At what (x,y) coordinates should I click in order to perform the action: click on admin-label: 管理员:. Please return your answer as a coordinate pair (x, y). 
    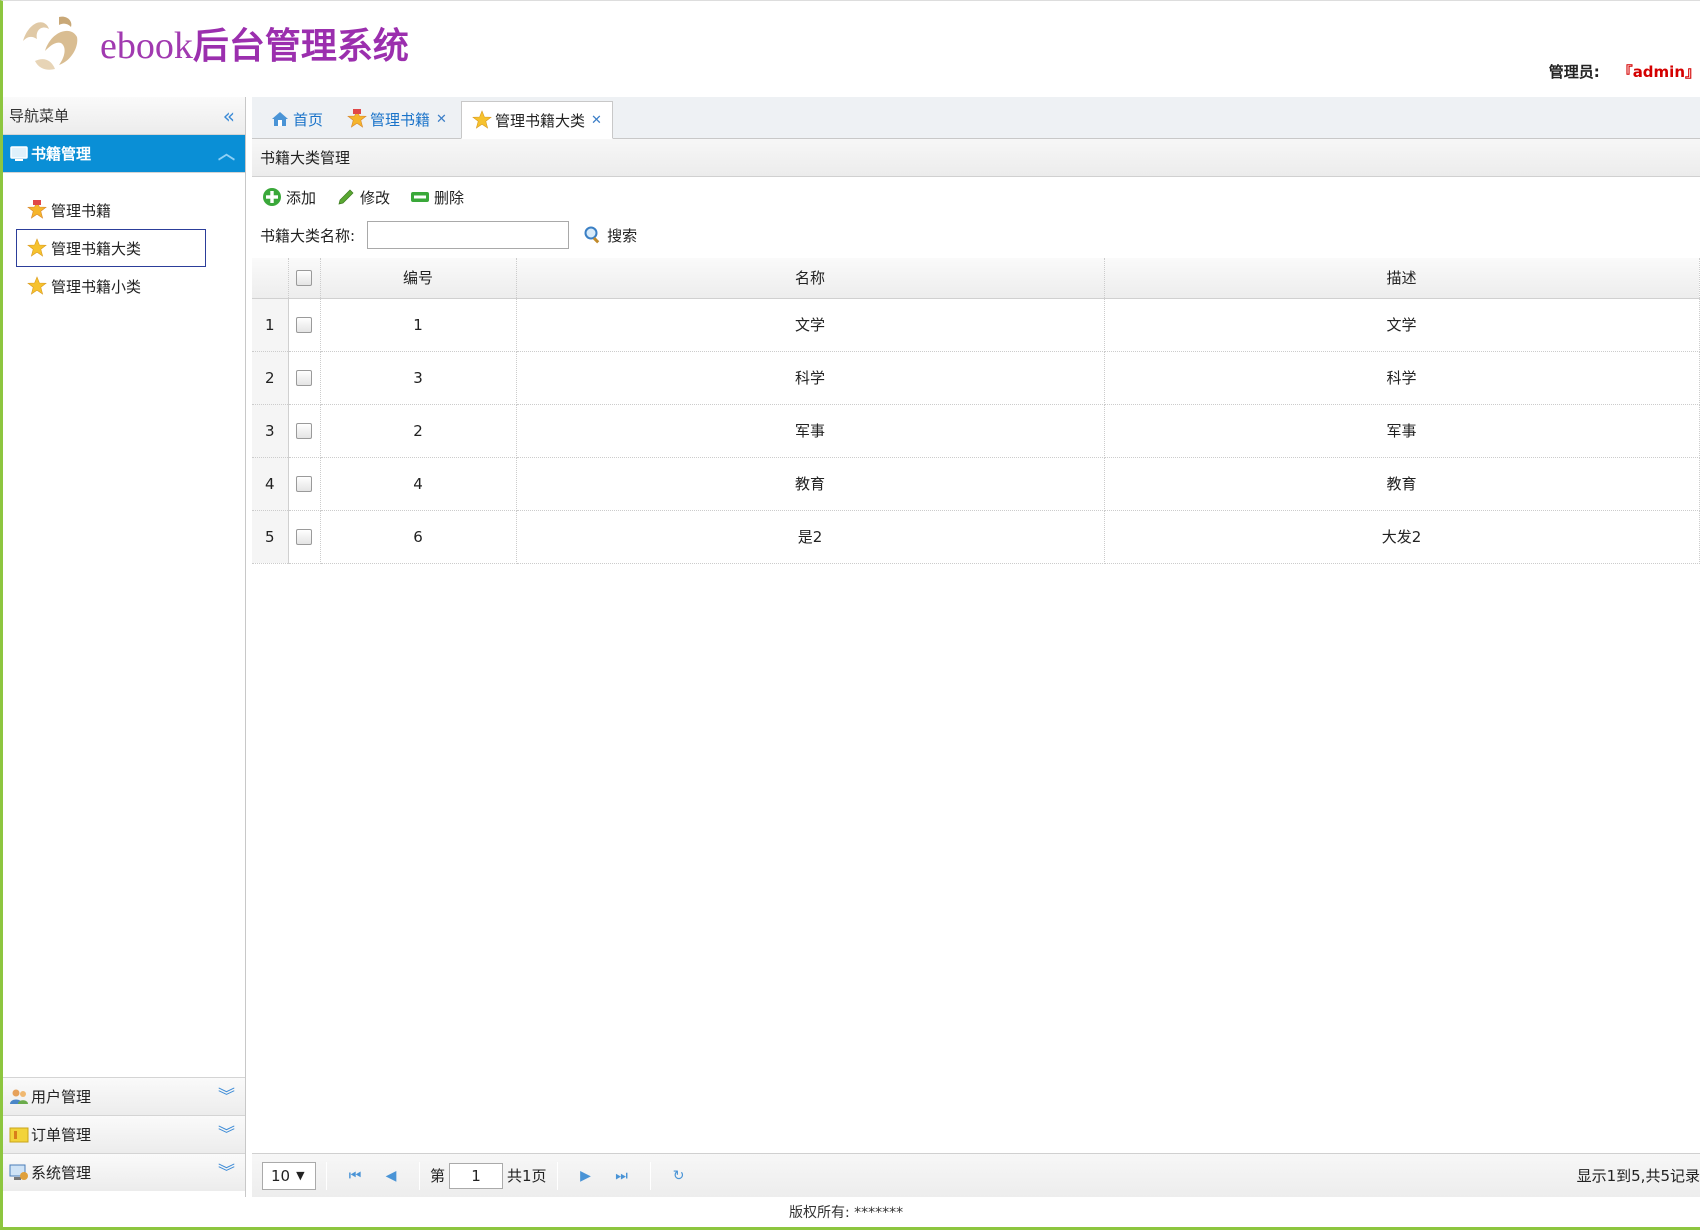
    Looking at the image, I should click on (1574, 72).